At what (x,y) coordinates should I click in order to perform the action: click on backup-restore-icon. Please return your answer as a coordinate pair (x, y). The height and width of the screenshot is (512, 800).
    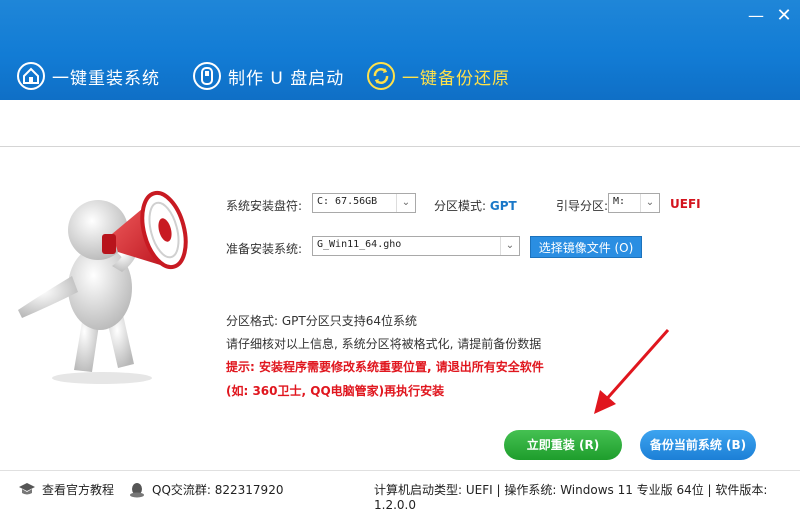
    Looking at the image, I should click on (381, 76).